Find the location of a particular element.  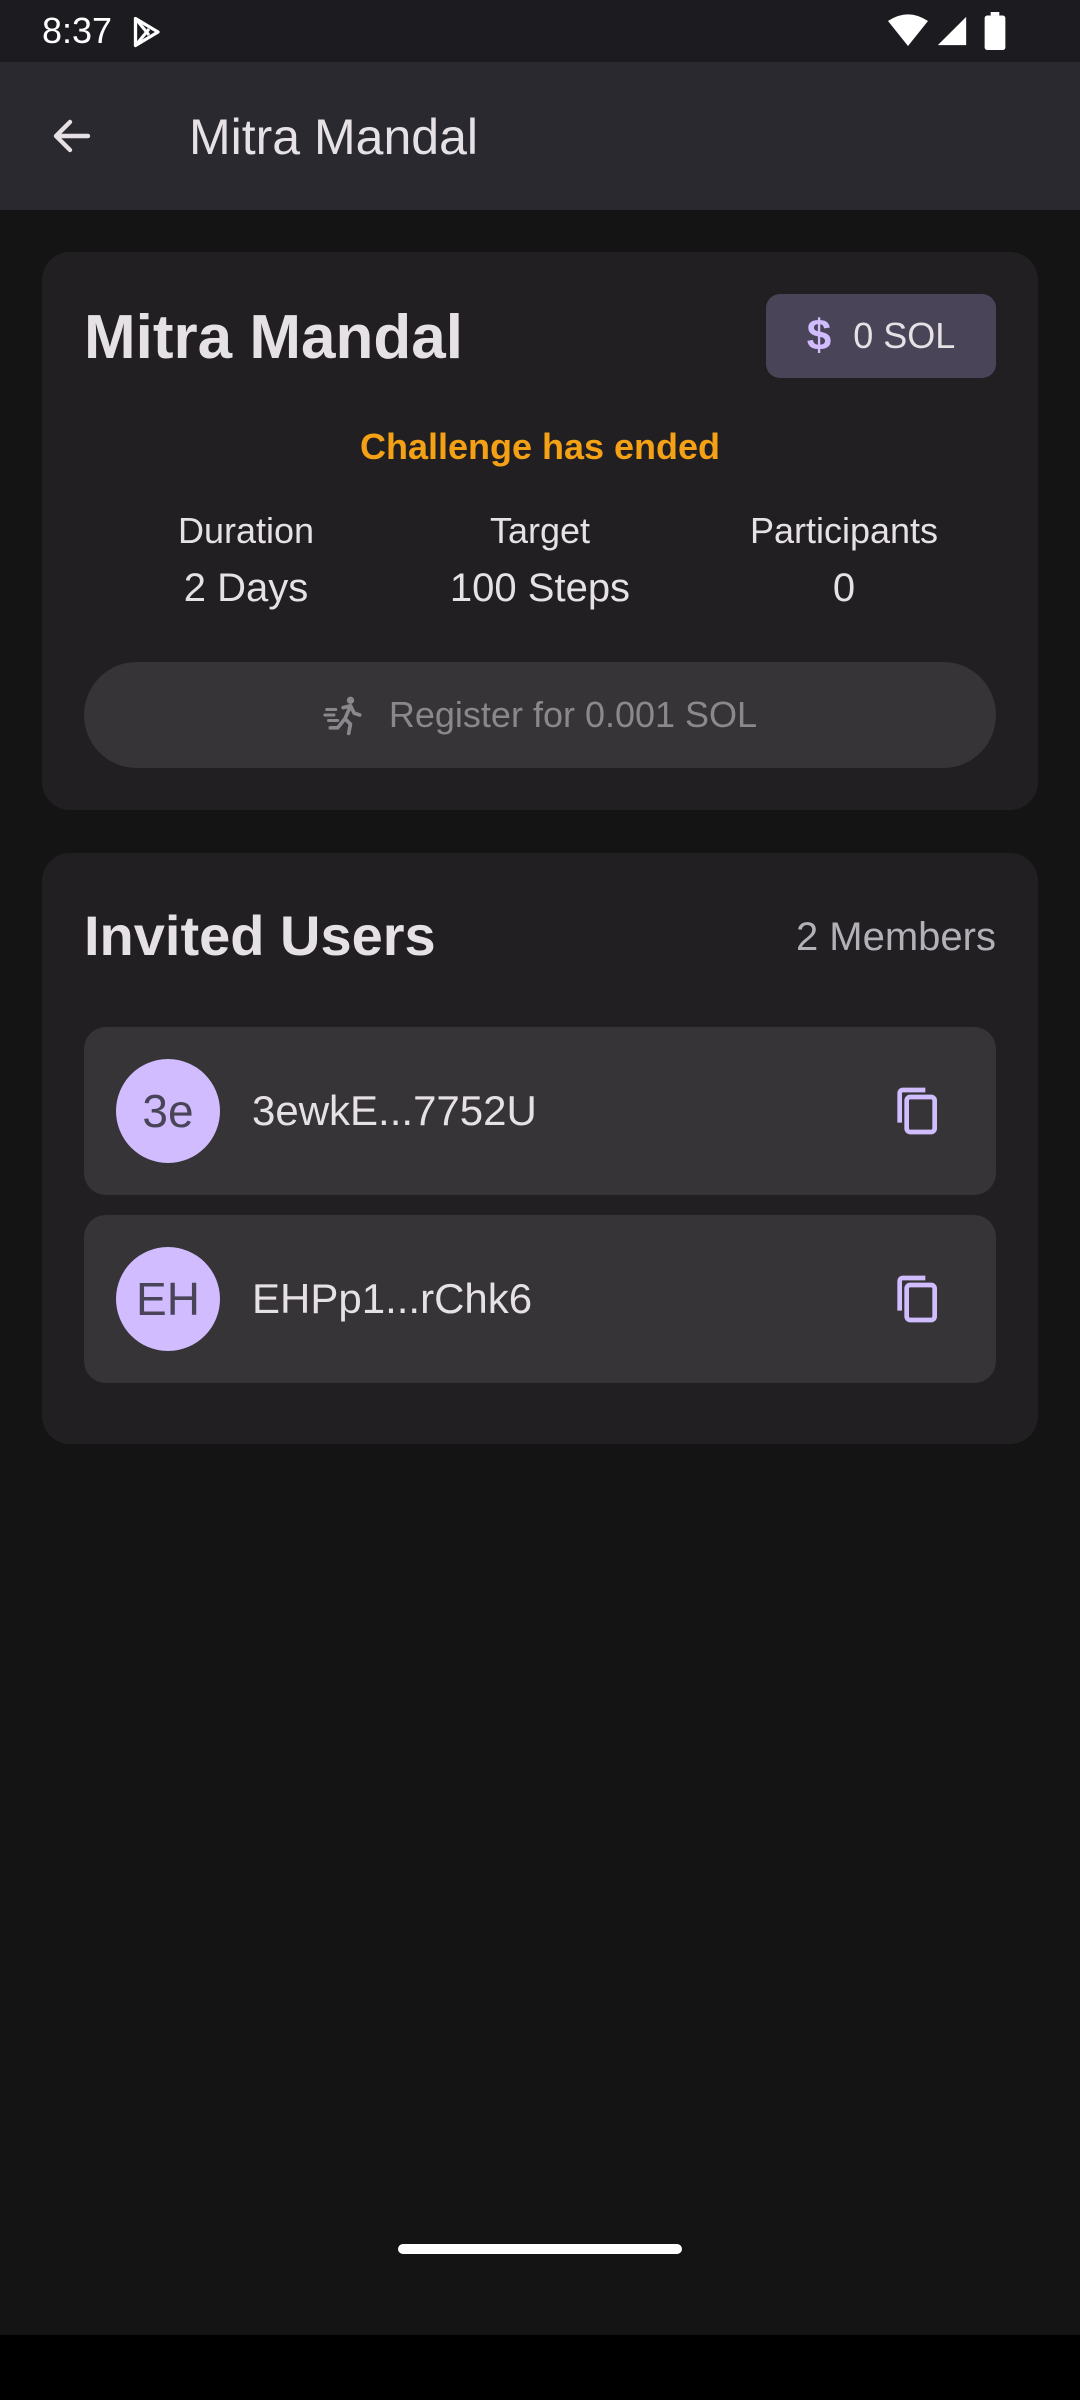

stat-duration: Duration 2 Days is located at coordinates (246, 560).